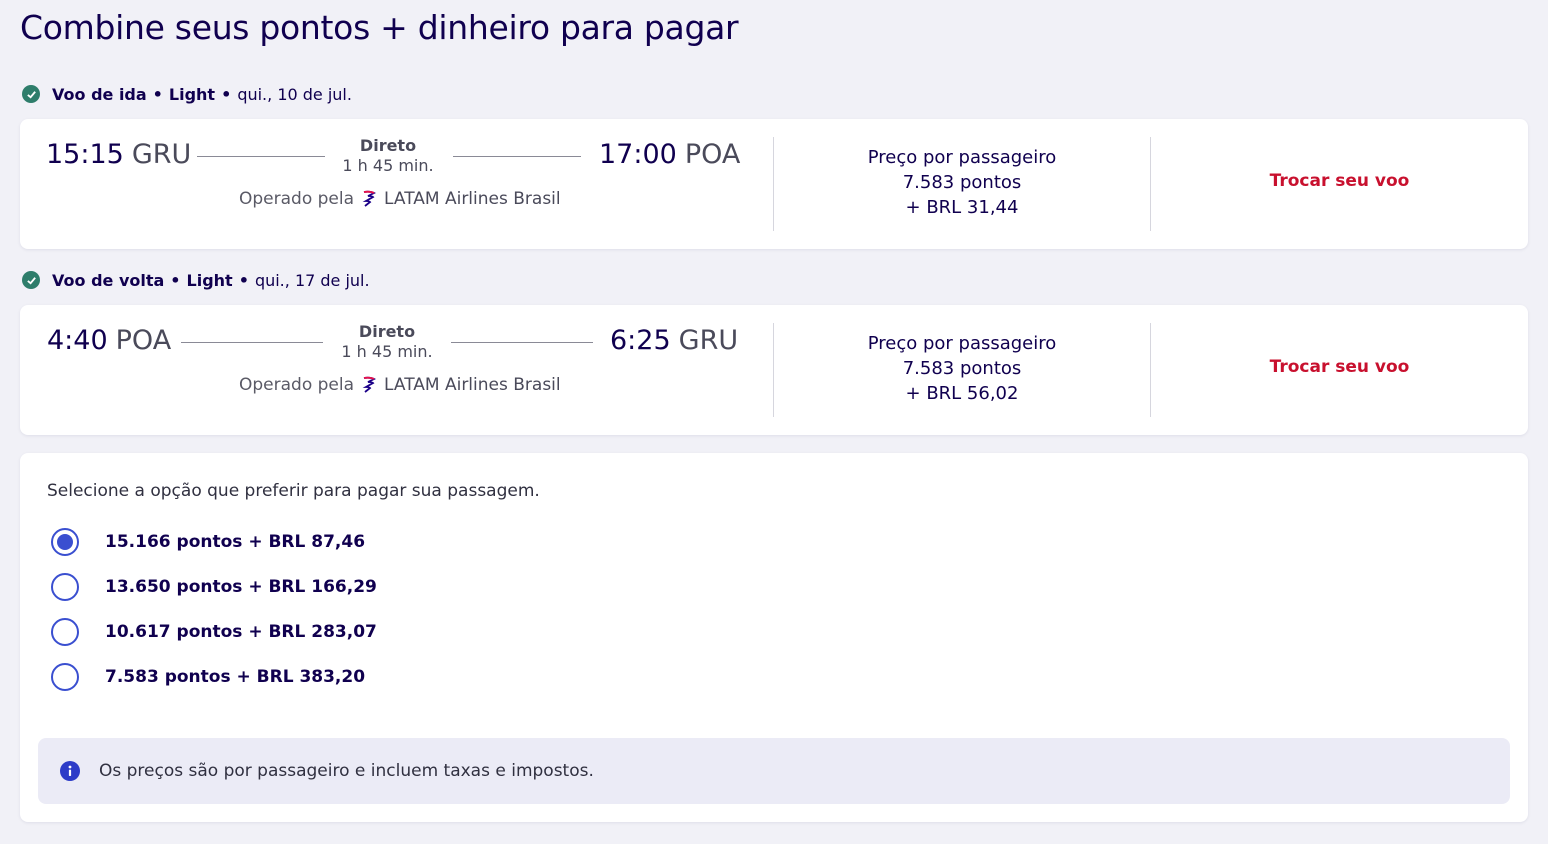 The width and height of the screenshot is (1548, 844). What do you see at coordinates (712, 154) in the screenshot?
I see `arrival-code: POA` at bounding box center [712, 154].